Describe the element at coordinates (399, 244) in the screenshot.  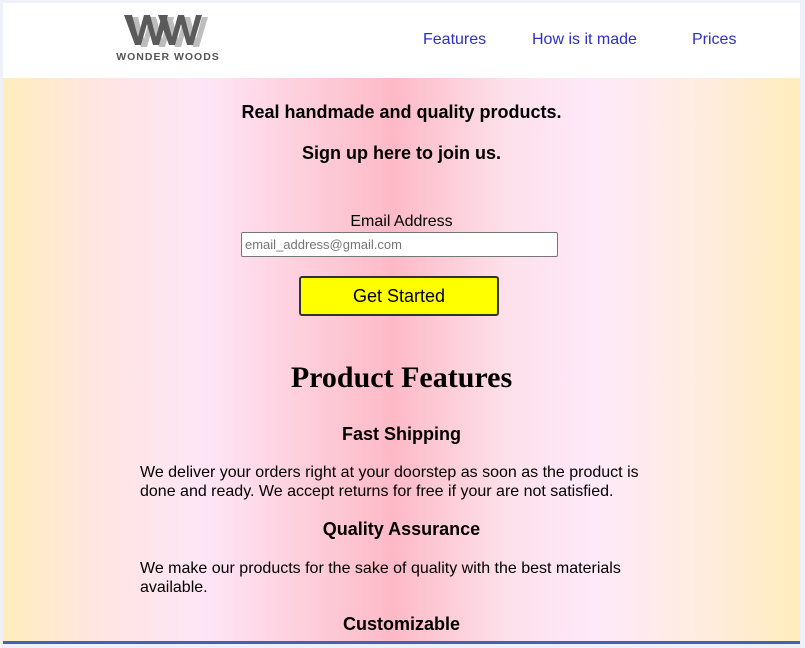
I see `email-input` at that location.